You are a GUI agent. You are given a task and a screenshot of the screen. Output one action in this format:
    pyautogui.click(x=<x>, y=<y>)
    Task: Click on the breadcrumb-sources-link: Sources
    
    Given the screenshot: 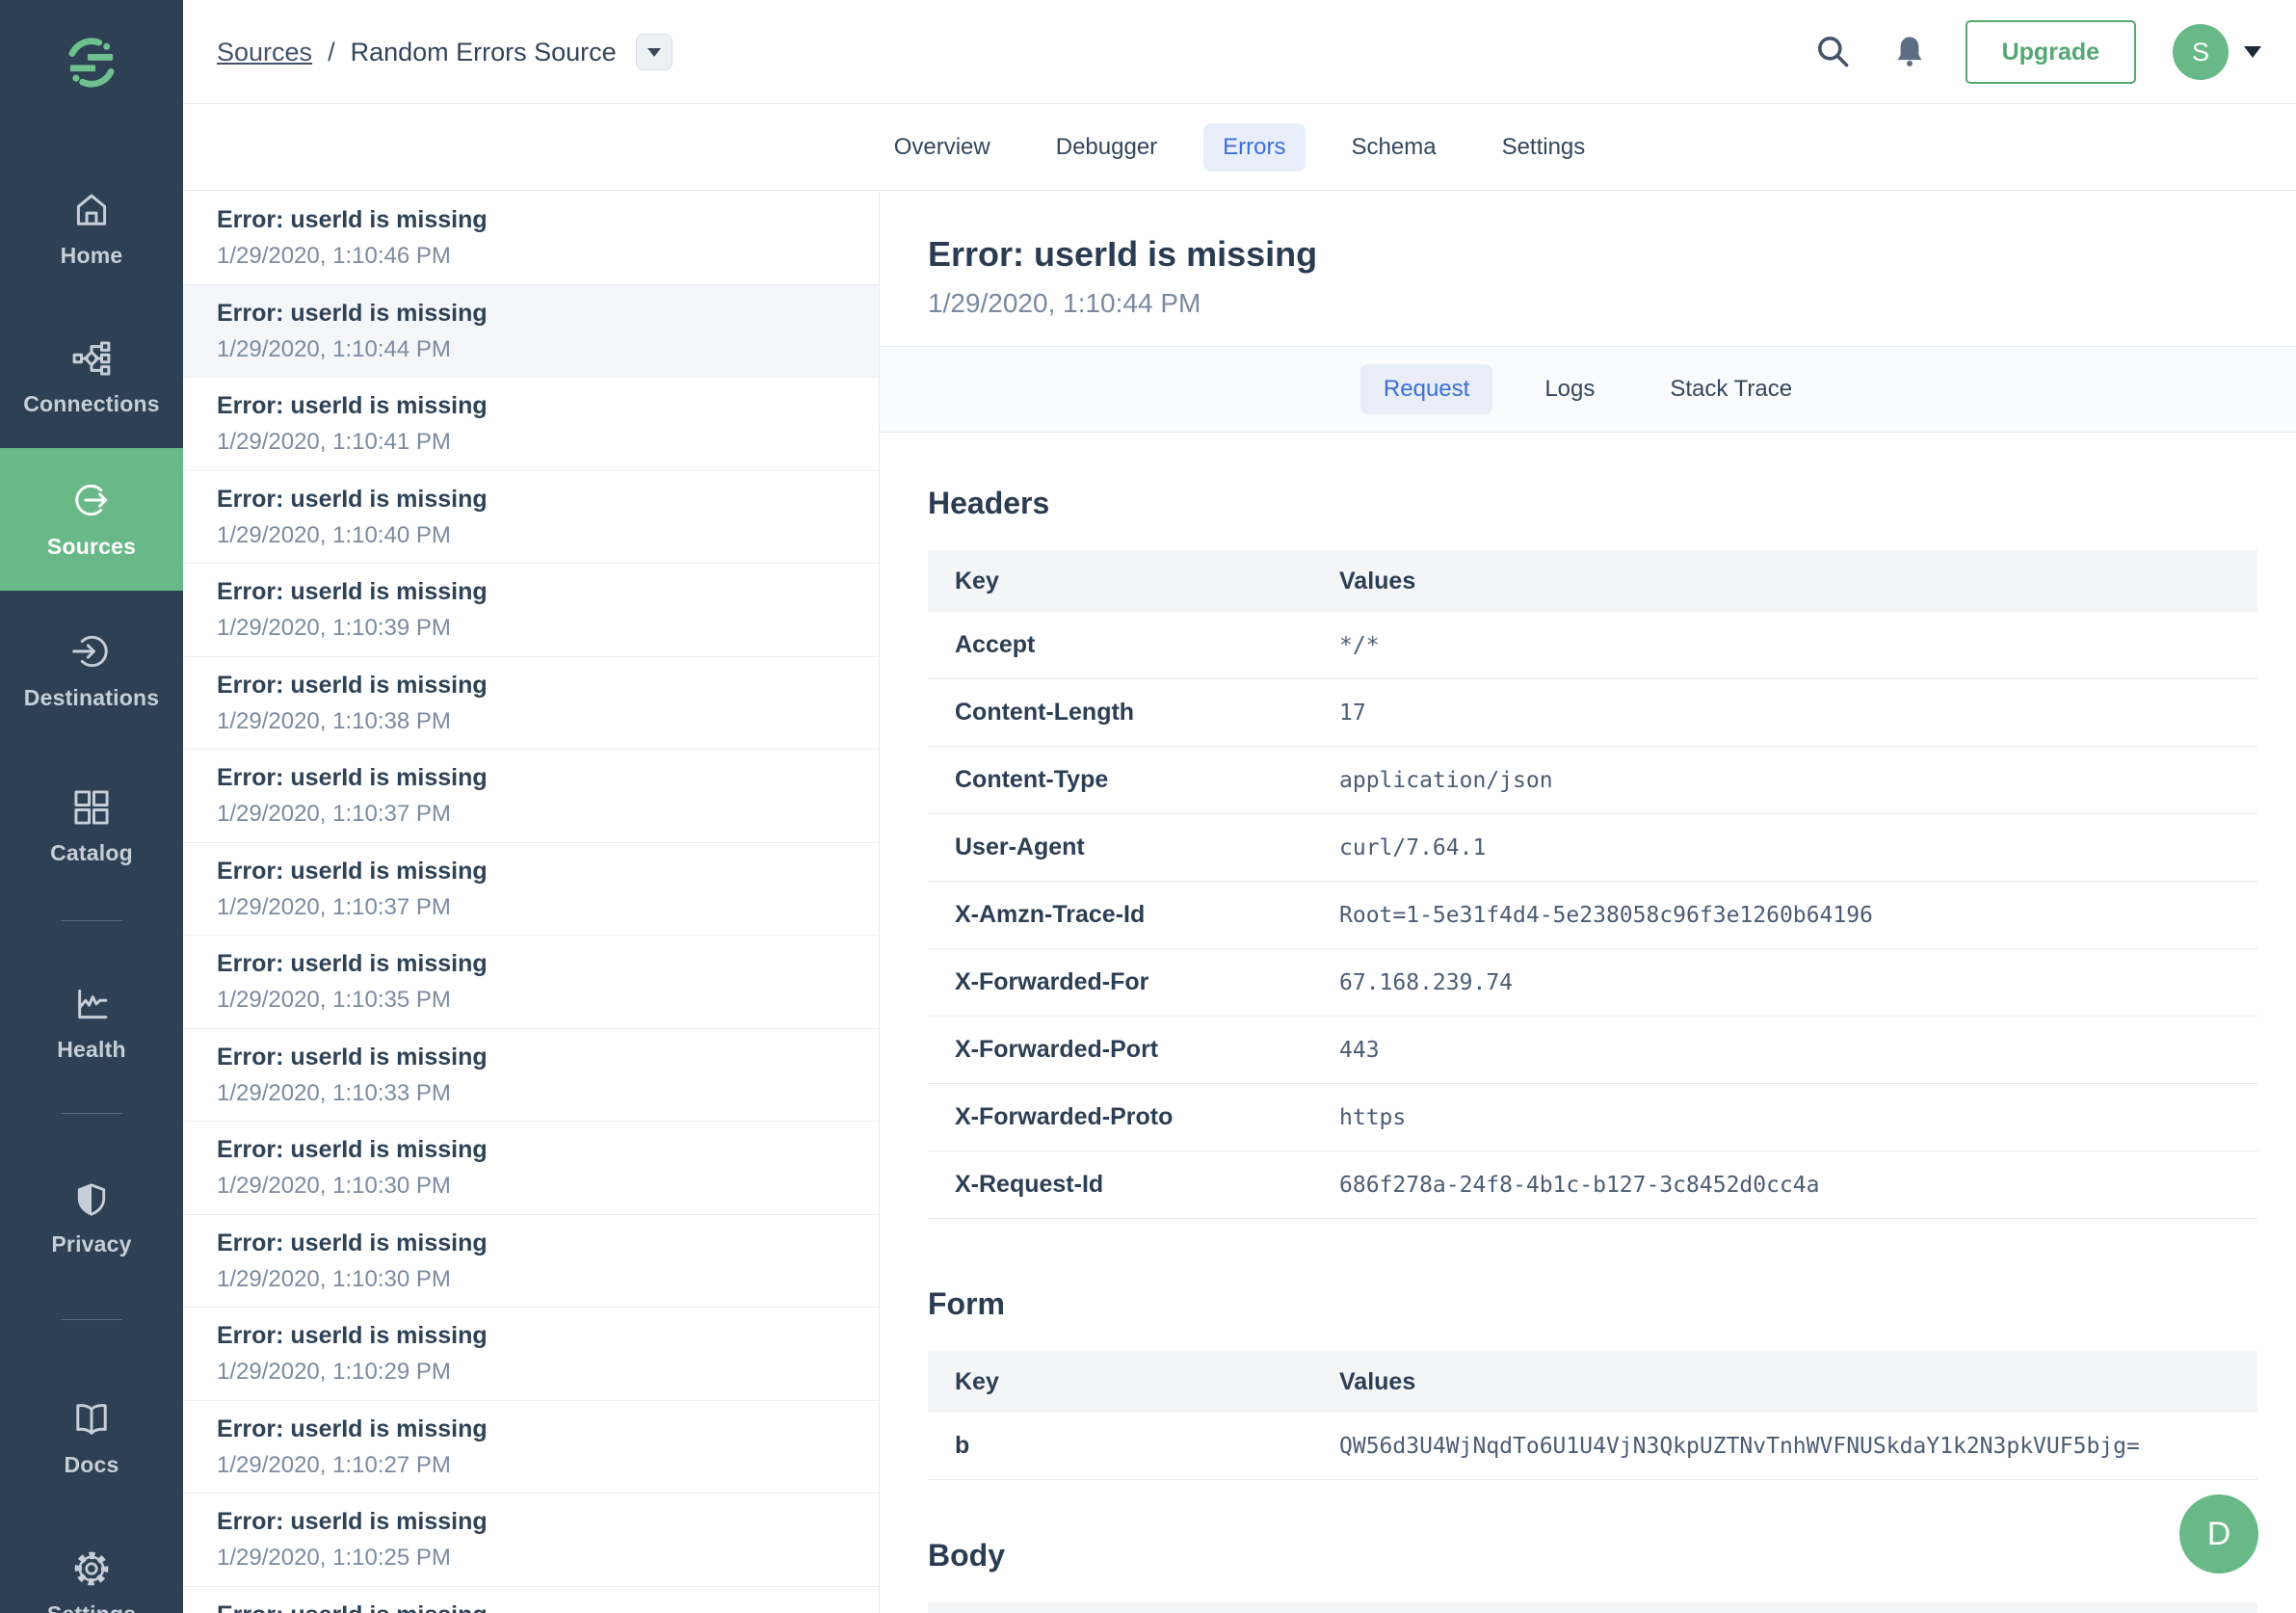 What is the action you would take?
    pyautogui.click(x=264, y=52)
    